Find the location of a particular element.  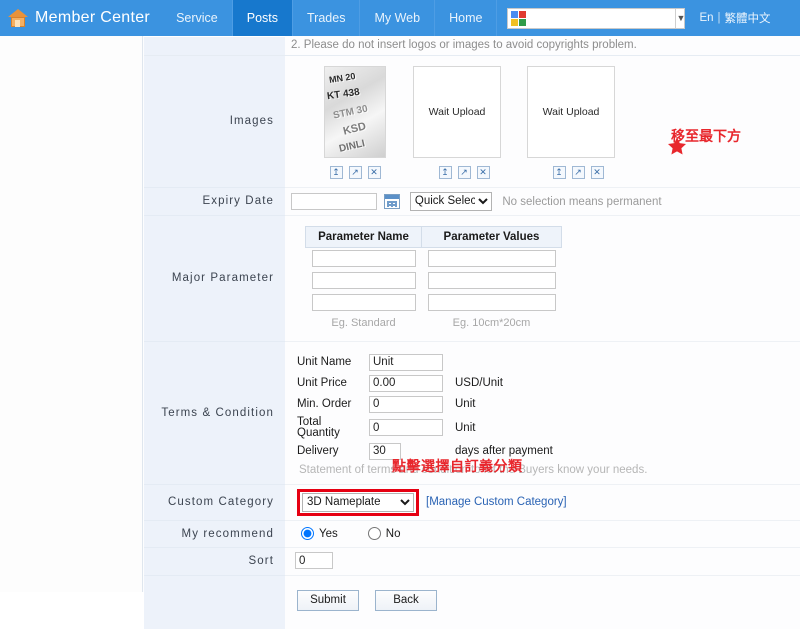

image-thumbnail: MN 20 KT 438 STM 30 KSD DINLI is located at coordinates (355, 111).